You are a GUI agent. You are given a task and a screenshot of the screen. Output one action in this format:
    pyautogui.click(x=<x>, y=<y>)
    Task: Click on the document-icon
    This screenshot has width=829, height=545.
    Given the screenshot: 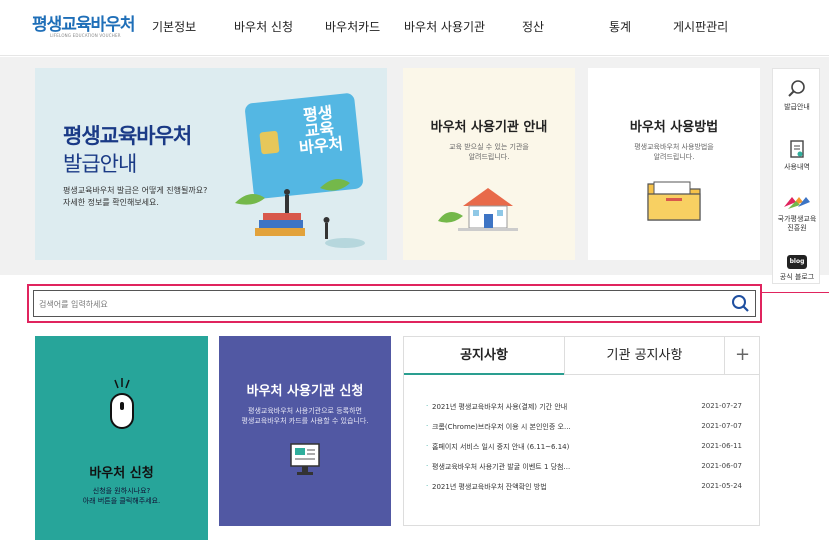 What is the action you would take?
    pyautogui.click(x=797, y=149)
    